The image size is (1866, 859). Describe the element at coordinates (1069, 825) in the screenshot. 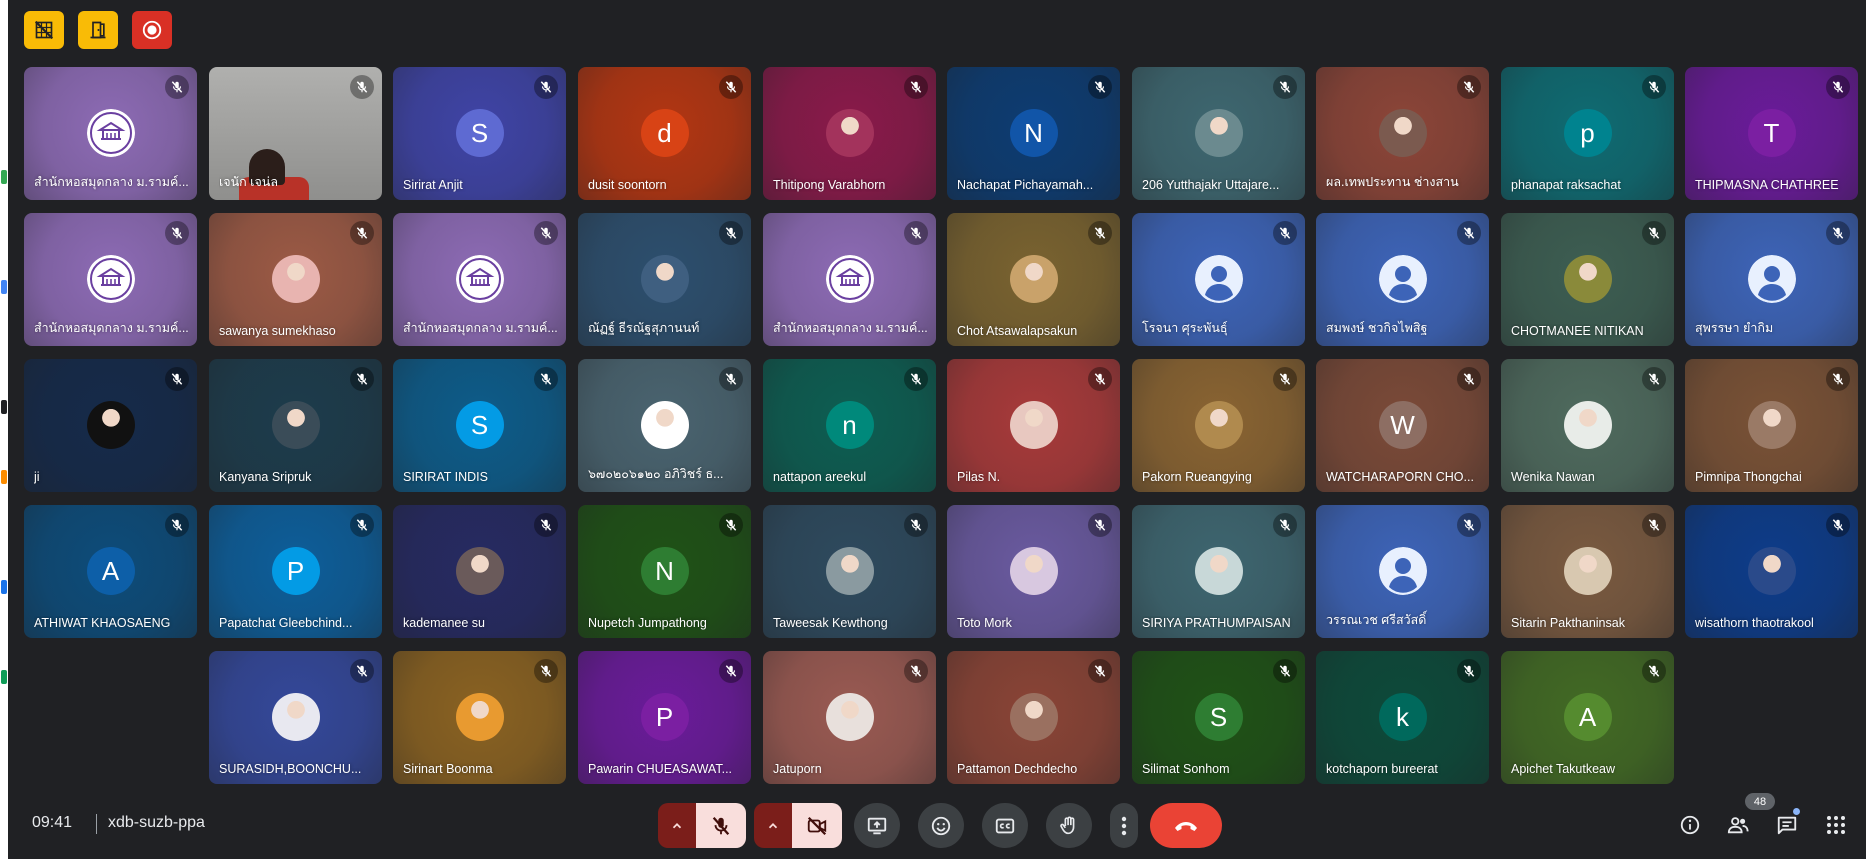

I see `raise-hand-button` at that location.